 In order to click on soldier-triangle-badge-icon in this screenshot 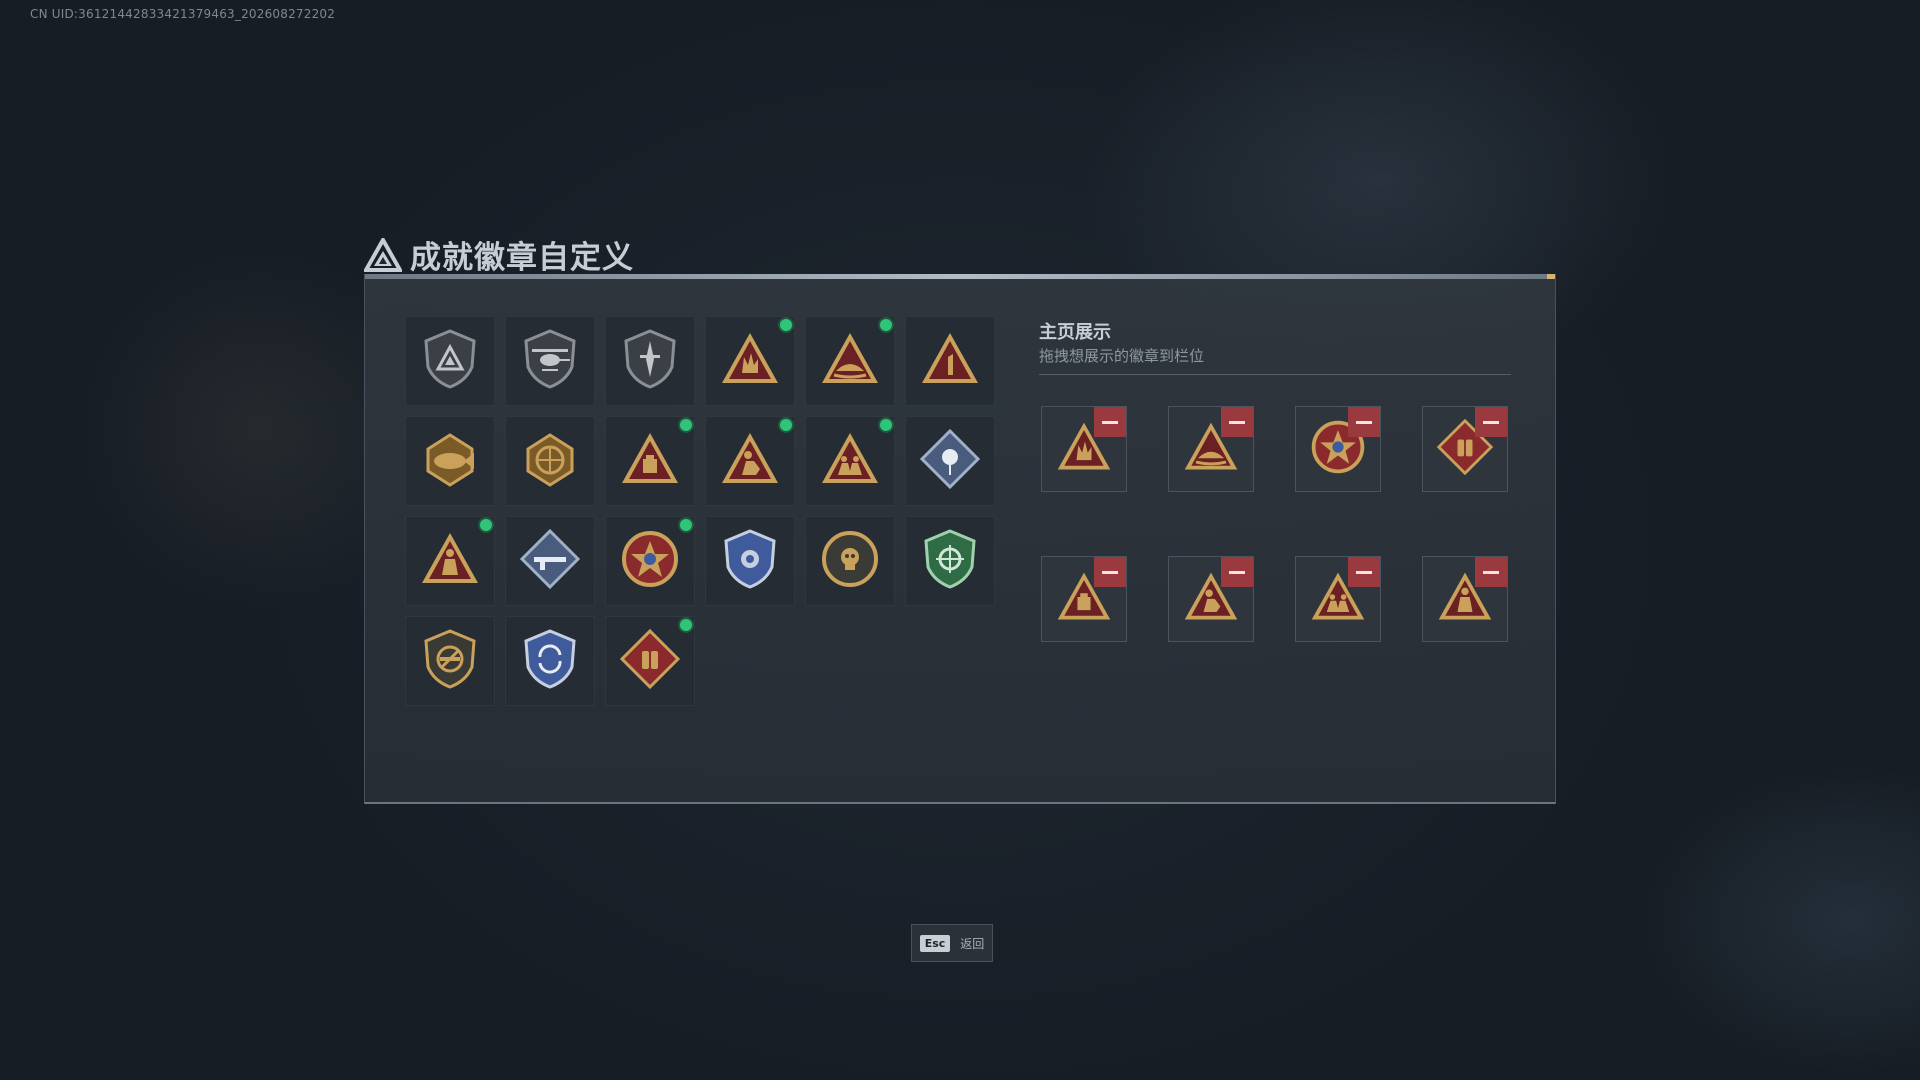, I will do `click(450, 561)`.